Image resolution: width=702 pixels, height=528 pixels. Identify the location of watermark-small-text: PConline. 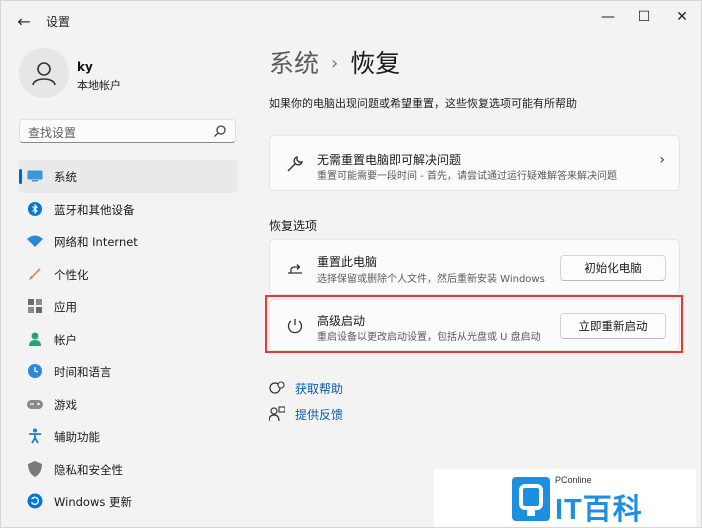
(573, 480).